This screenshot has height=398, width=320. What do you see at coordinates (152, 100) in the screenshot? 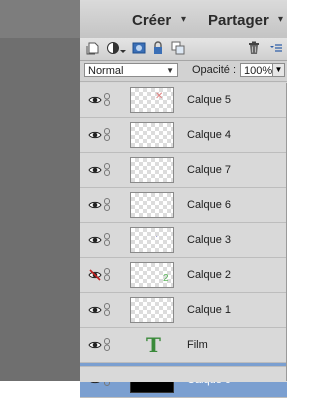
I see `layer-thumbnail: ✕` at bounding box center [152, 100].